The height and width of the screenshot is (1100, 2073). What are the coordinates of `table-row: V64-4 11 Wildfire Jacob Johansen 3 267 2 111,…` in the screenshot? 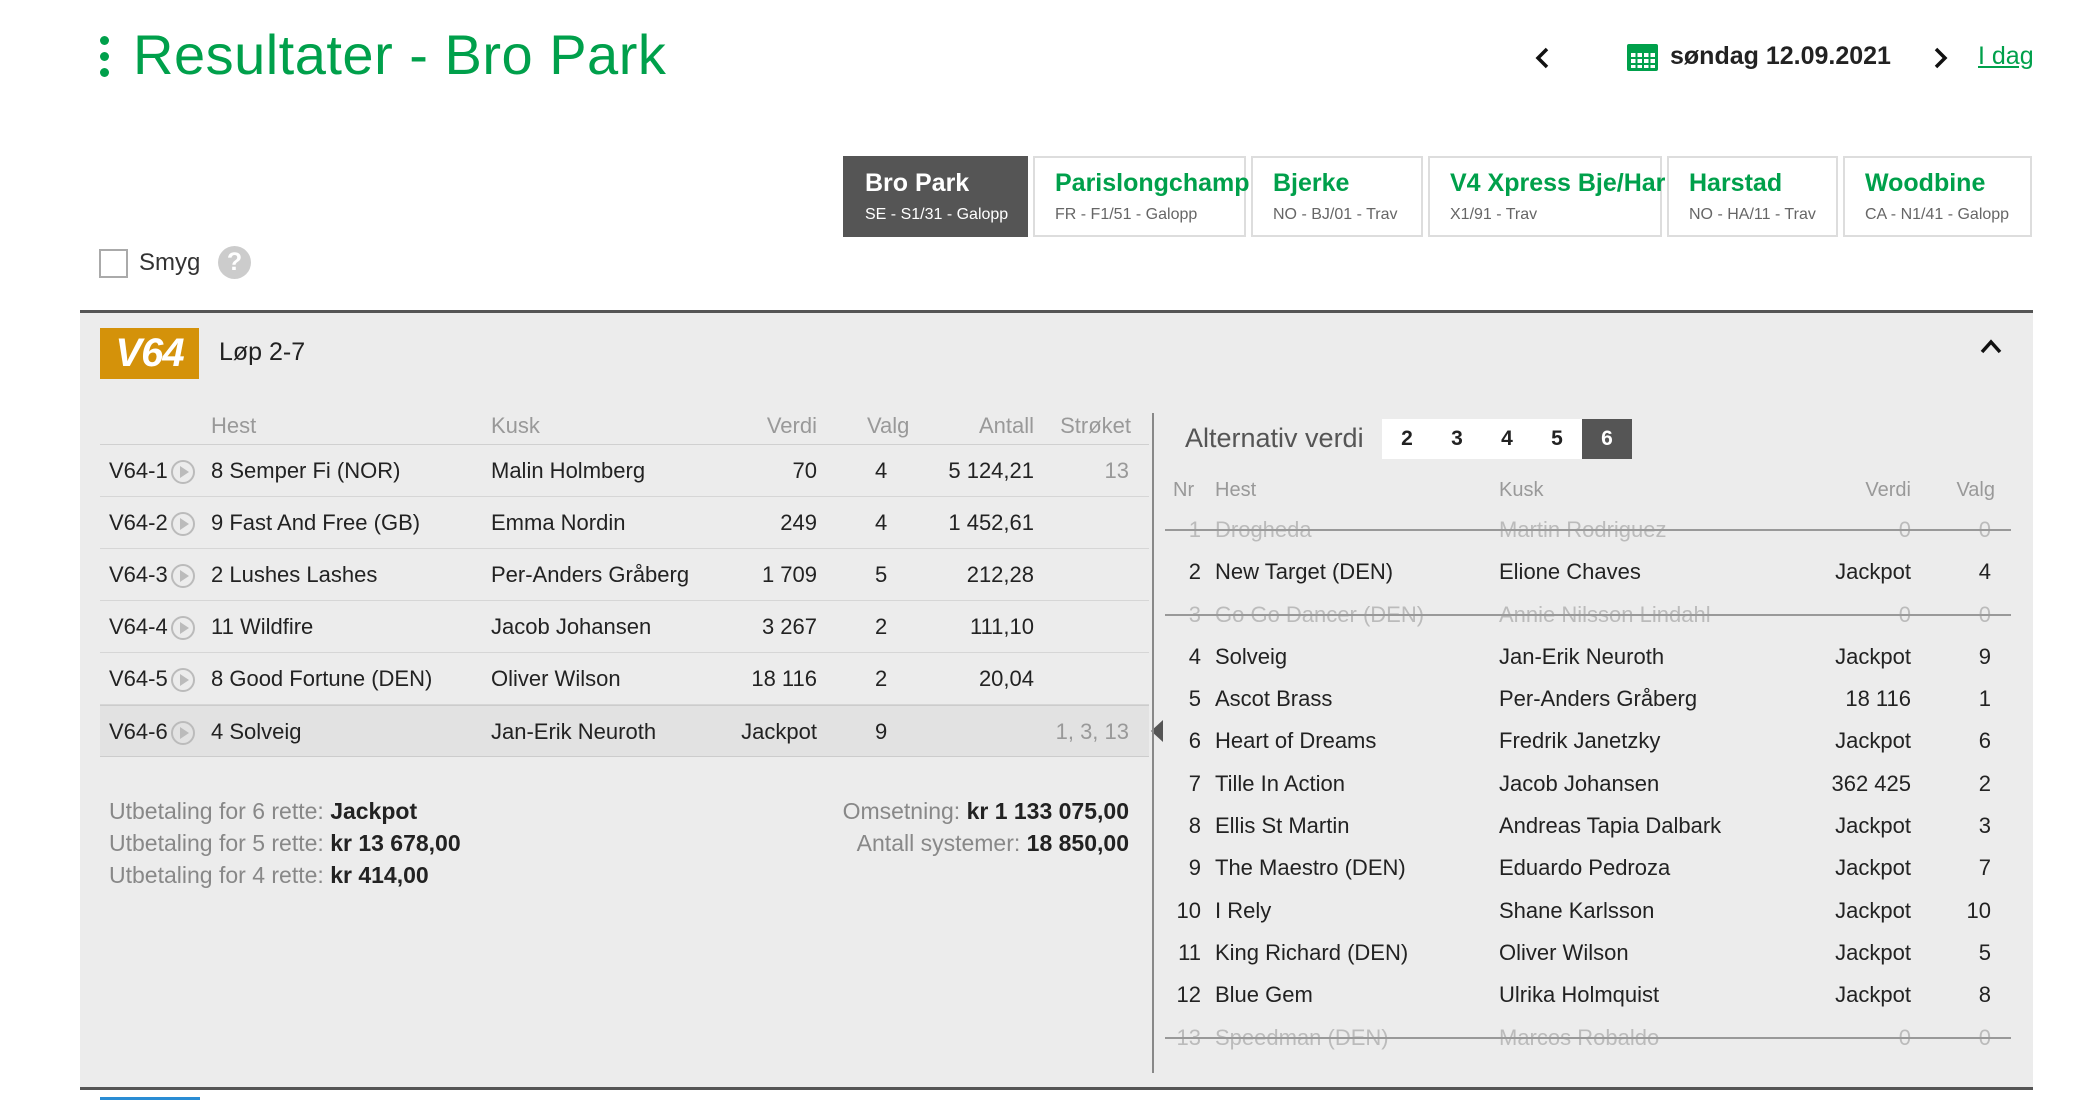 It's located at (624, 627).